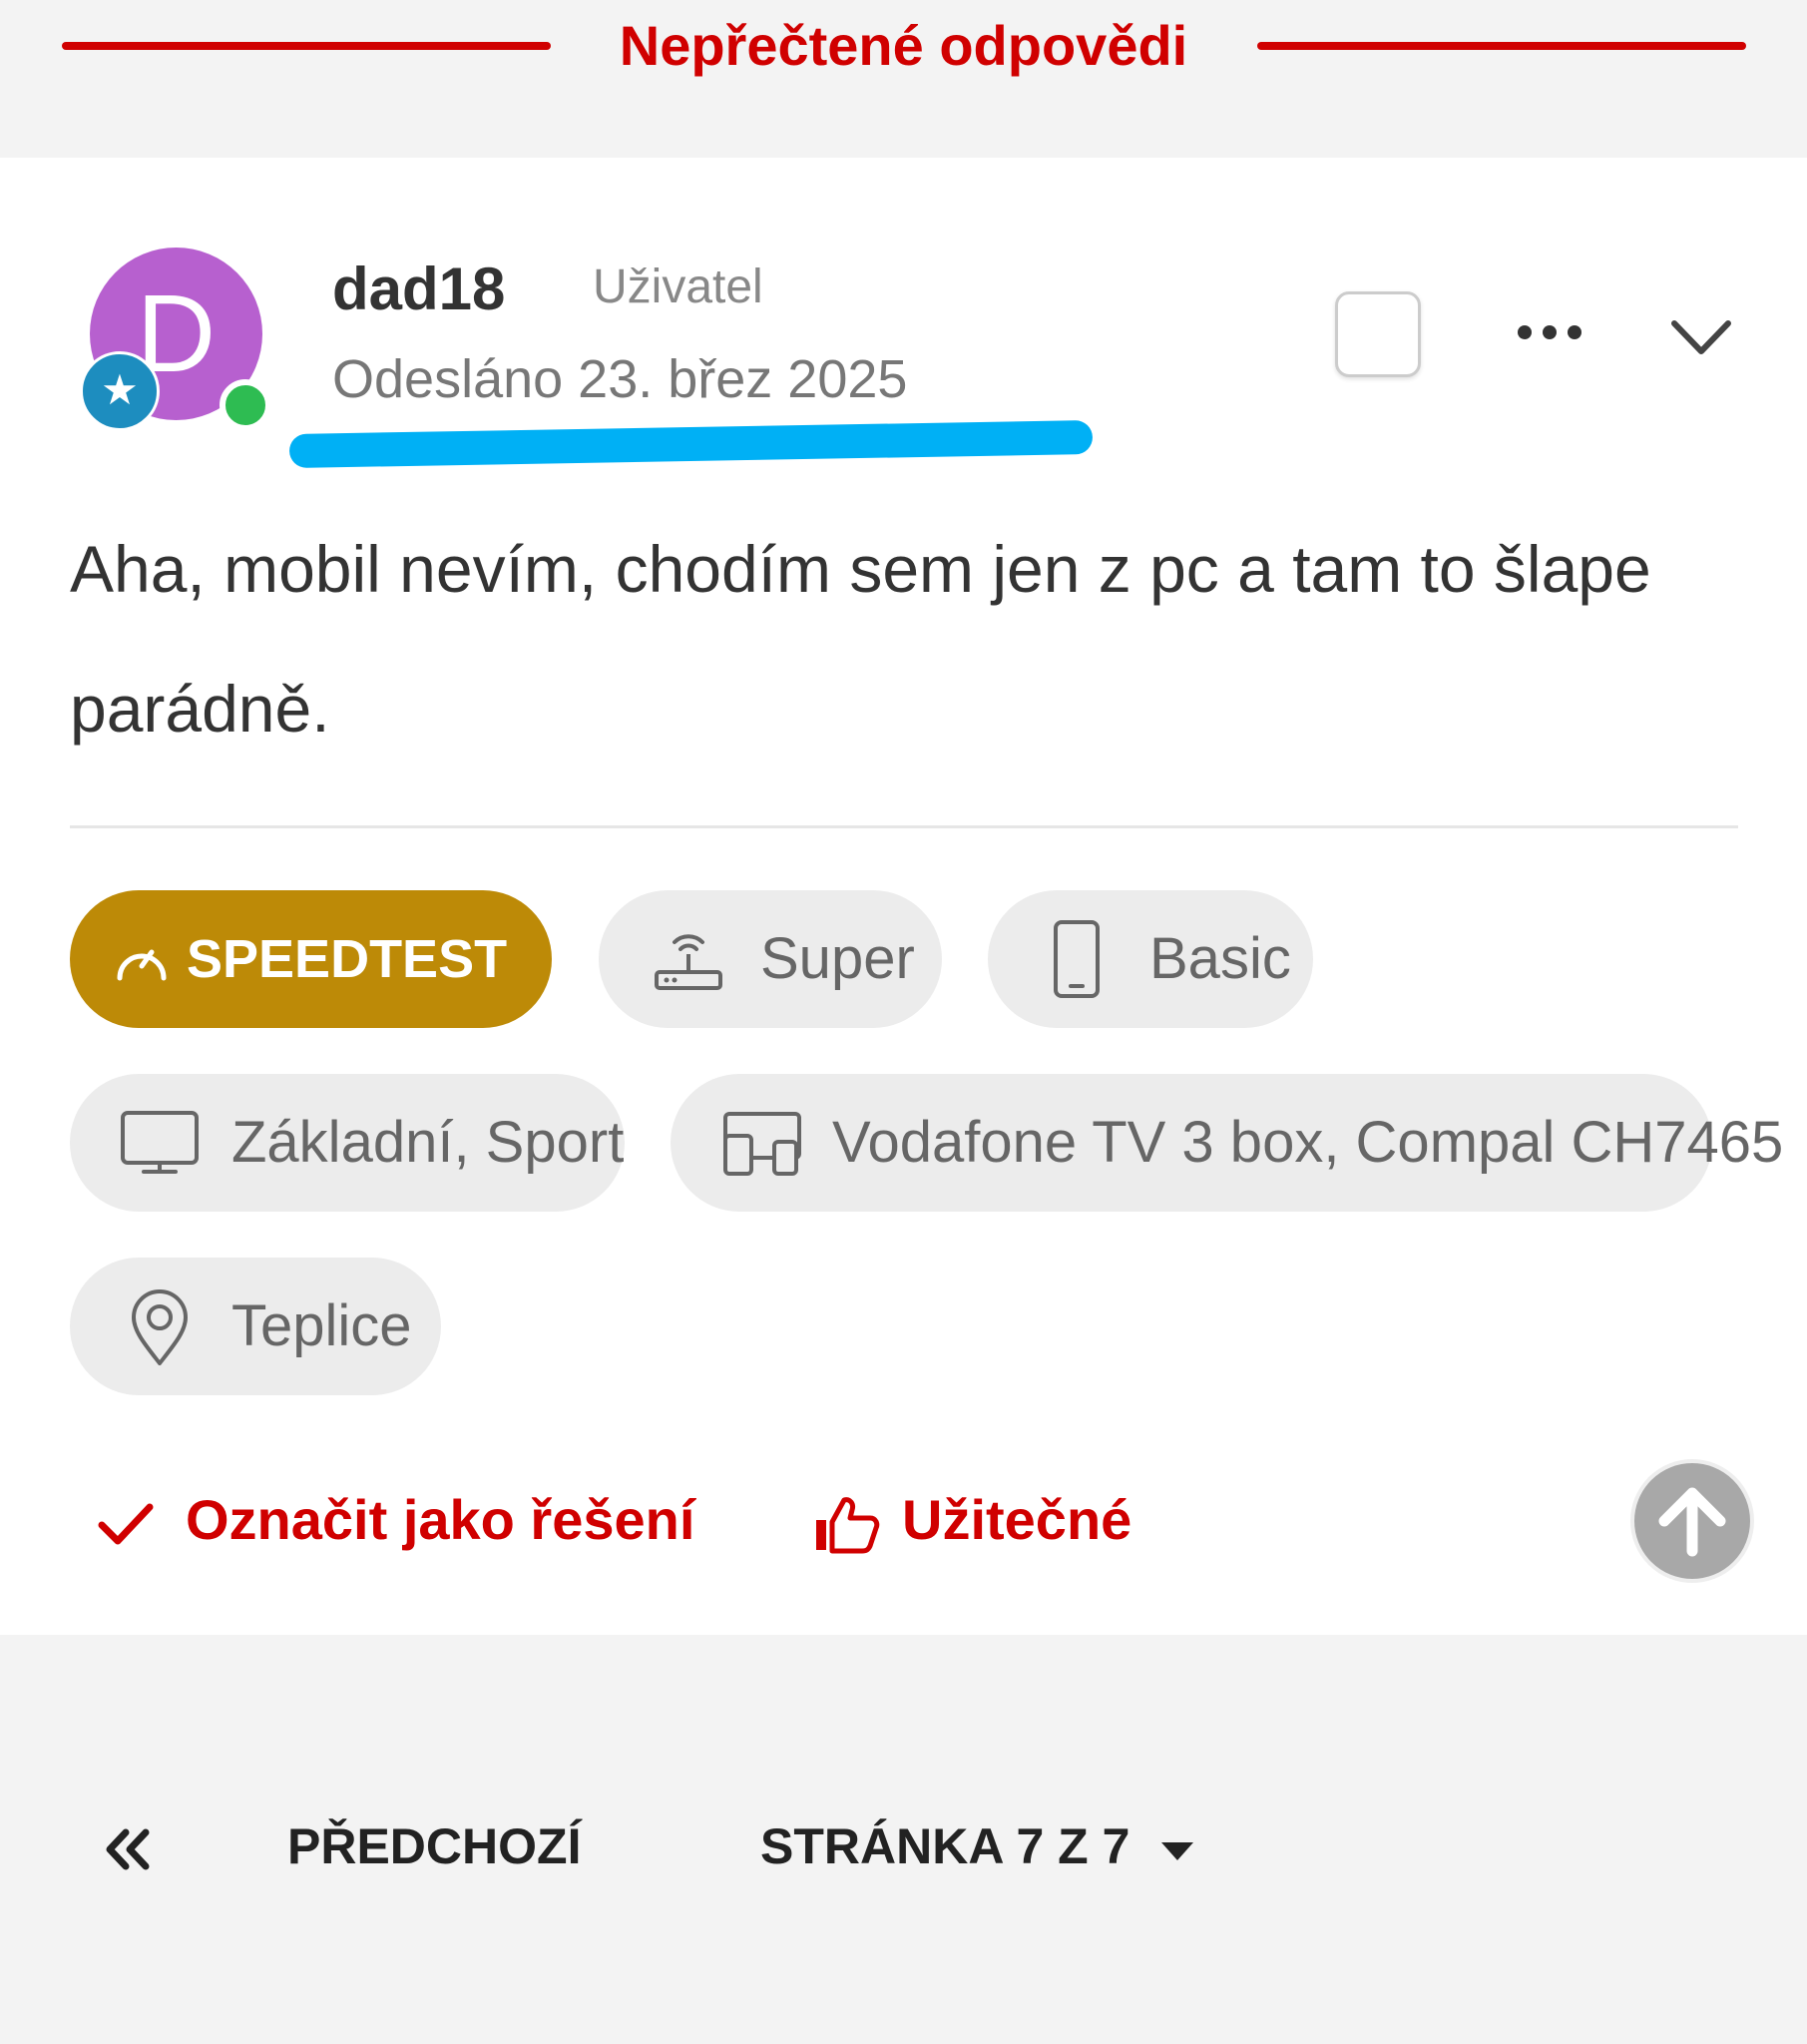  I want to click on mark-solution-button: Označit jako řešení, so click(395, 1520).